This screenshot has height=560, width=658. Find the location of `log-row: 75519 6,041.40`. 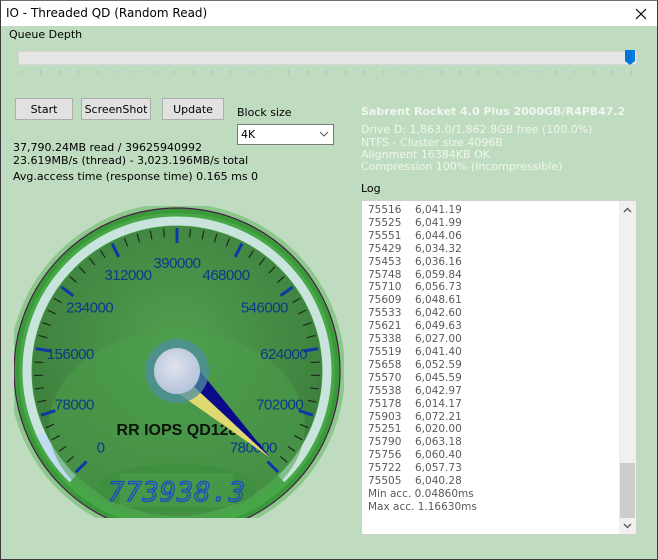

log-row: 75519 6,041.40 is located at coordinates (422, 352).